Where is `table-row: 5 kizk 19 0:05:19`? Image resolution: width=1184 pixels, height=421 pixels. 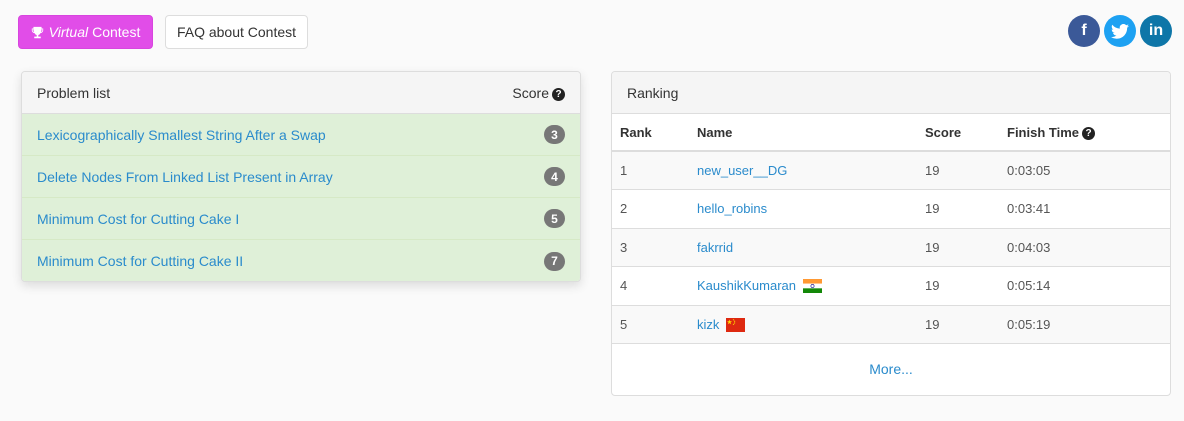 table-row: 5 kizk 19 0:05:19 is located at coordinates (891, 324).